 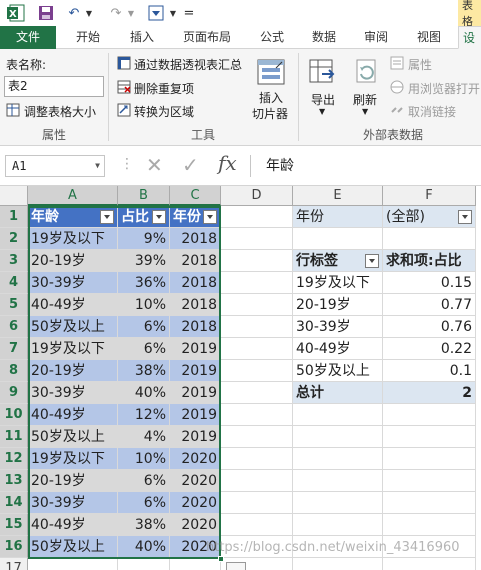 I want to click on tab-insert: 插入, so click(x=142, y=37).